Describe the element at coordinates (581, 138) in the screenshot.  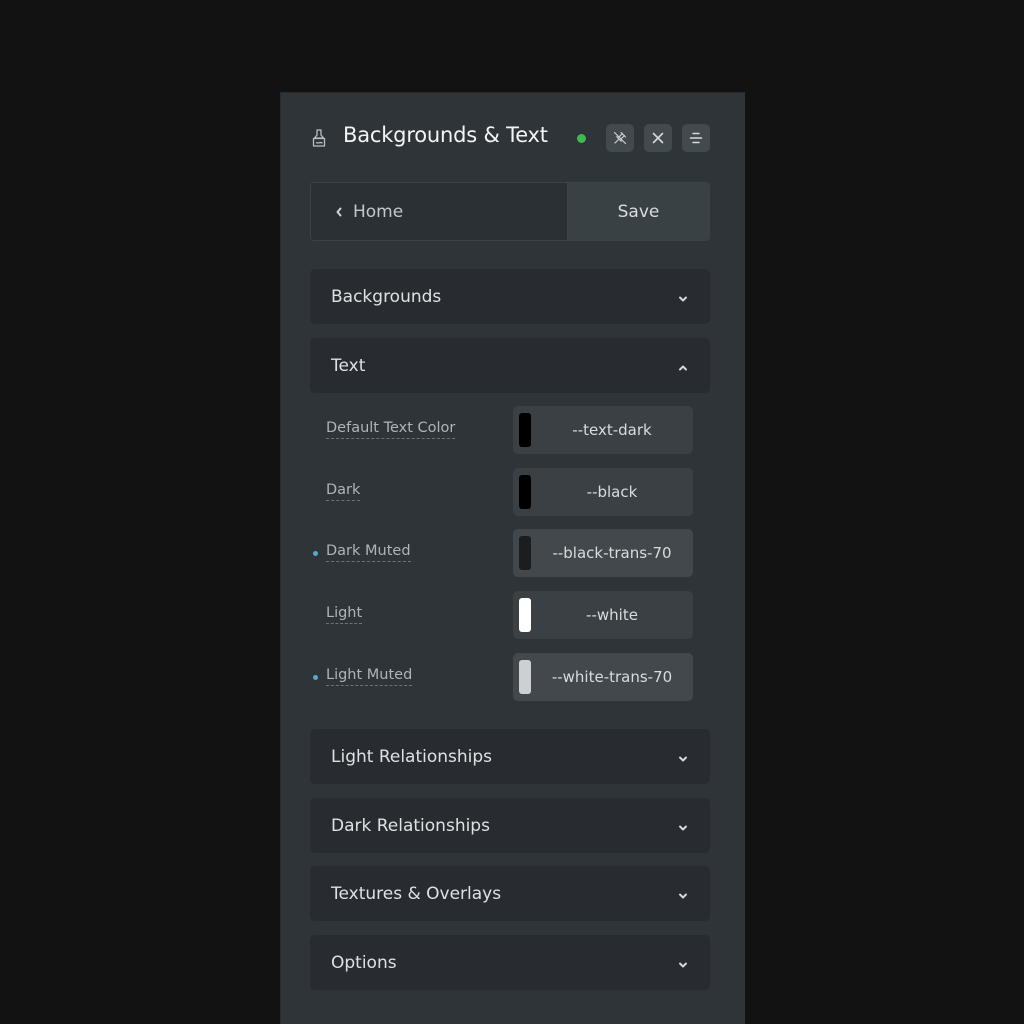
I see `status-indicator` at that location.